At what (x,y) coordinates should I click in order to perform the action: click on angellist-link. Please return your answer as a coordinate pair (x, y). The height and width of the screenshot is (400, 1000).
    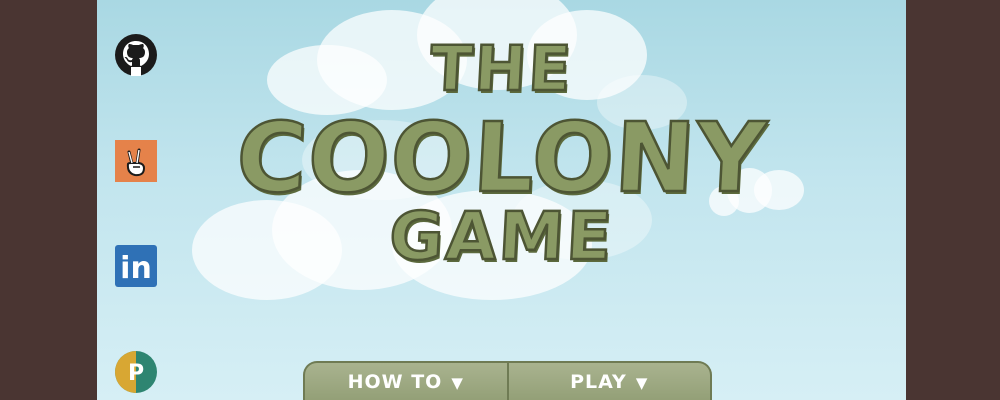
    Looking at the image, I should click on (136, 161).